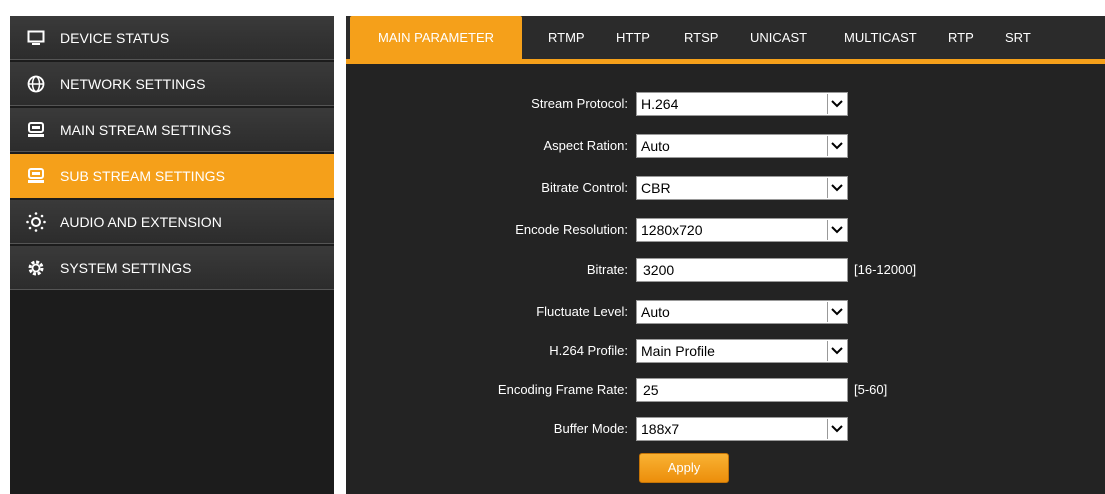  I want to click on encode-resolution-row: Encode Resolution:, so click(487, 230).